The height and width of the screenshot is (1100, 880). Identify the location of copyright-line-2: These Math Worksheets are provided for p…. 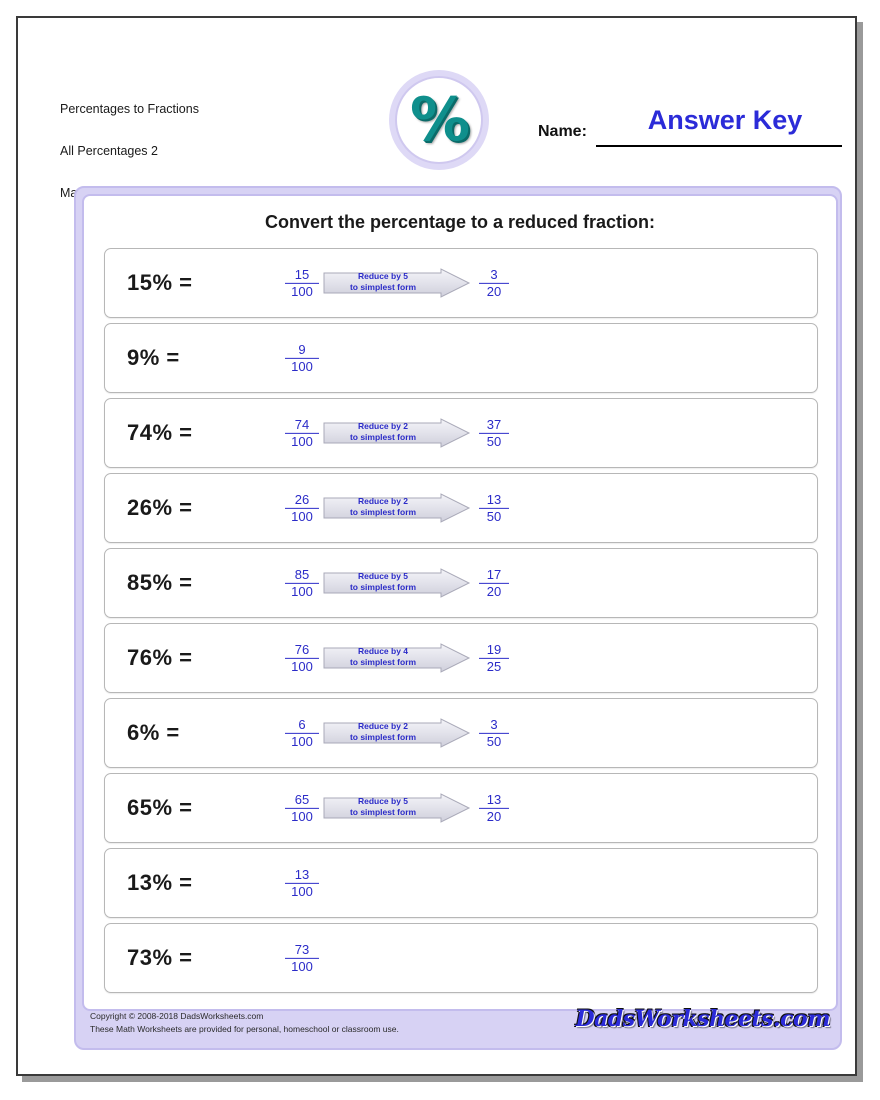
(244, 1029).